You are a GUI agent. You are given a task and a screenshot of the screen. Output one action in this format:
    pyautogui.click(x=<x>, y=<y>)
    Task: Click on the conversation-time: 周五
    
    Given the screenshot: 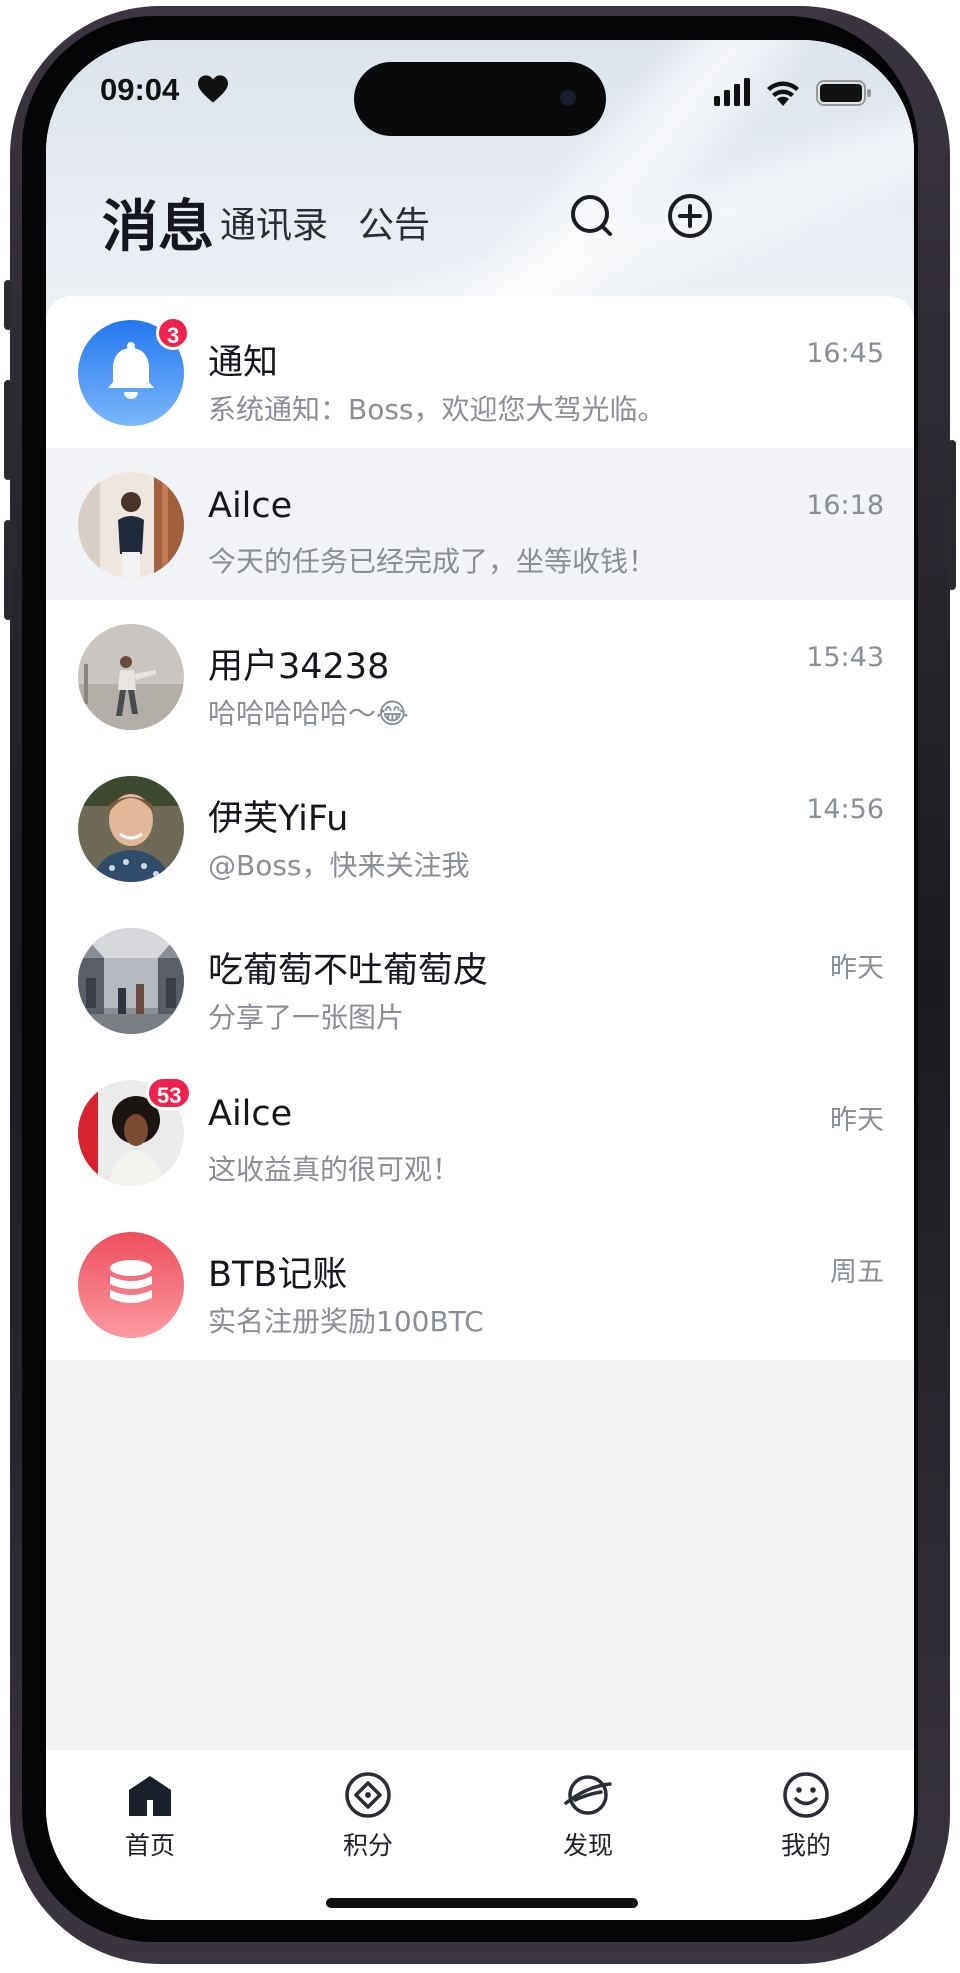 What is the action you would take?
    pyautogui.click(x=857, y=1272)
    